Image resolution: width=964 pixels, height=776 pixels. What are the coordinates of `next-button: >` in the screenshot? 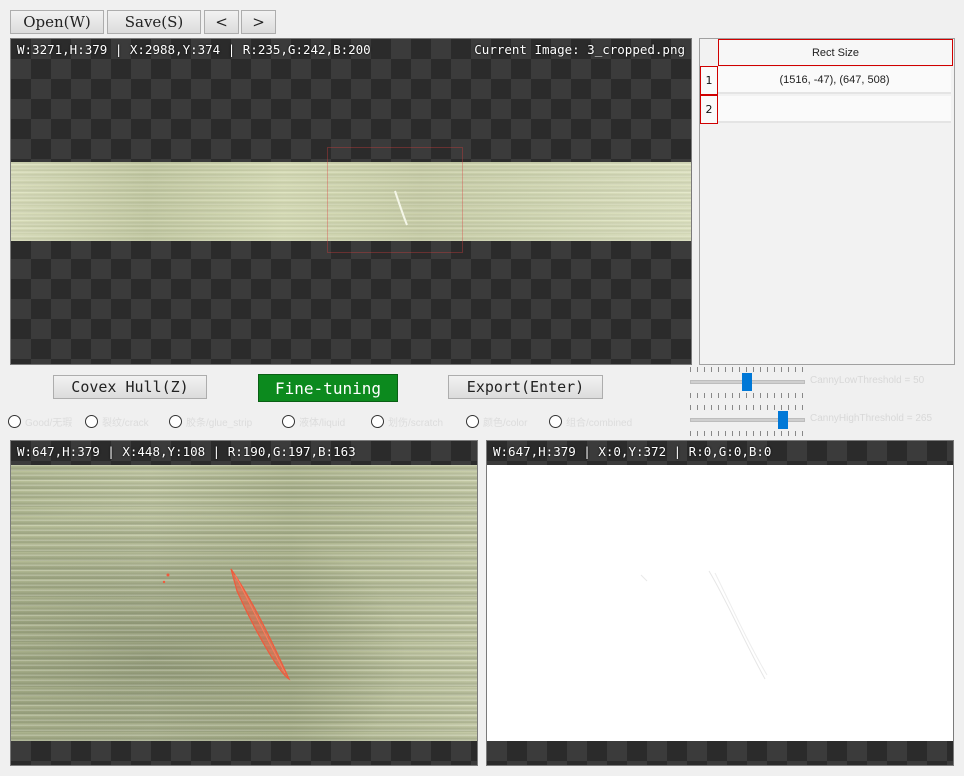 It's located at (258, 22).